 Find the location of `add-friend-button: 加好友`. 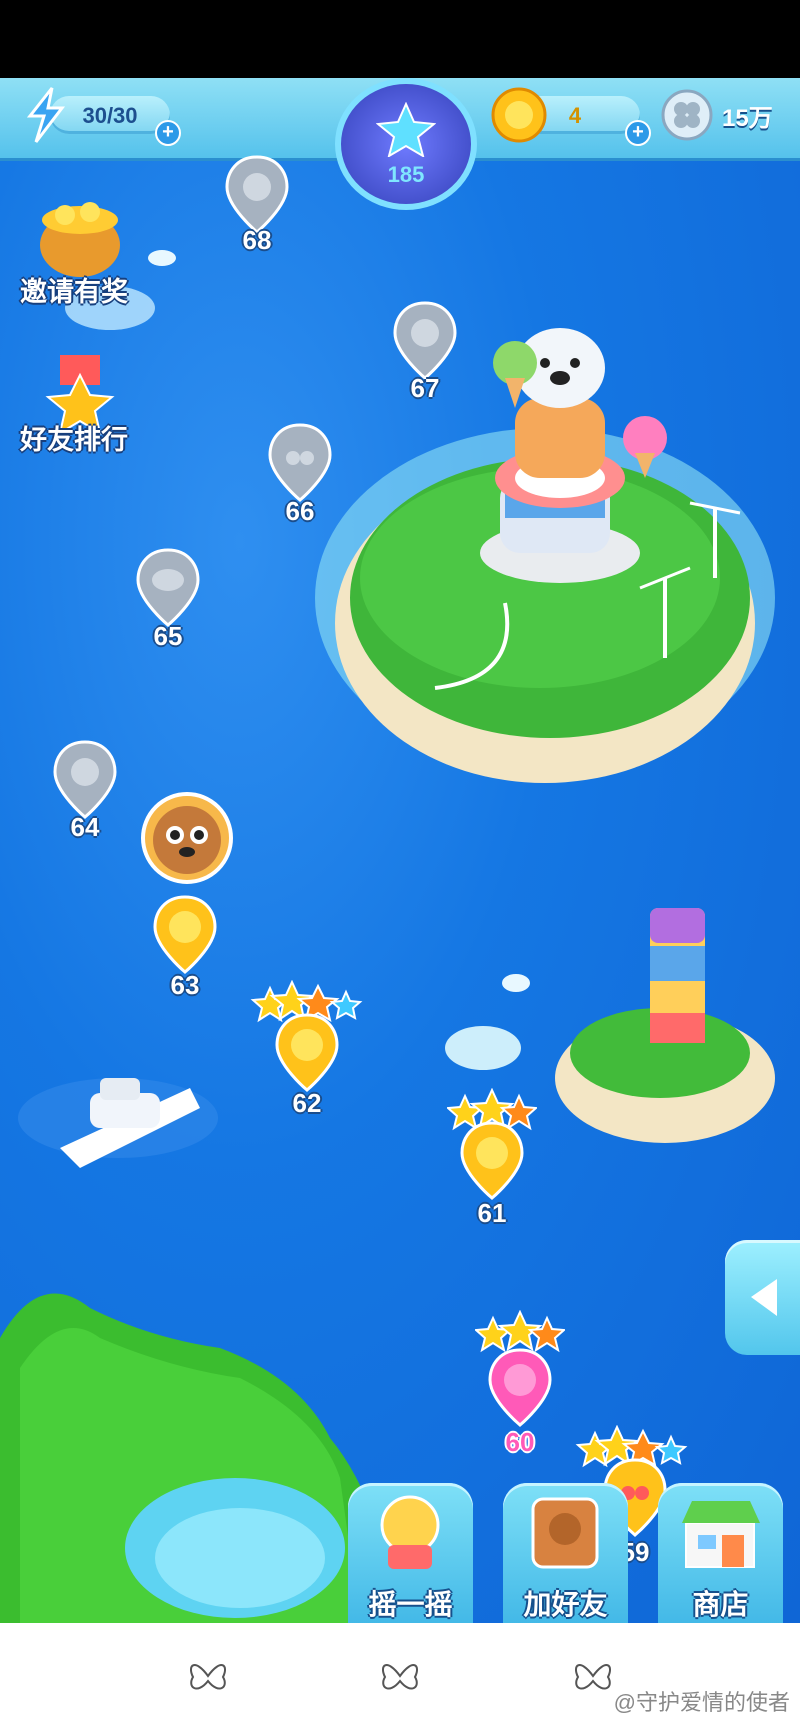

add-friend-button: 加好友 is located at coordinates (565, 1558).